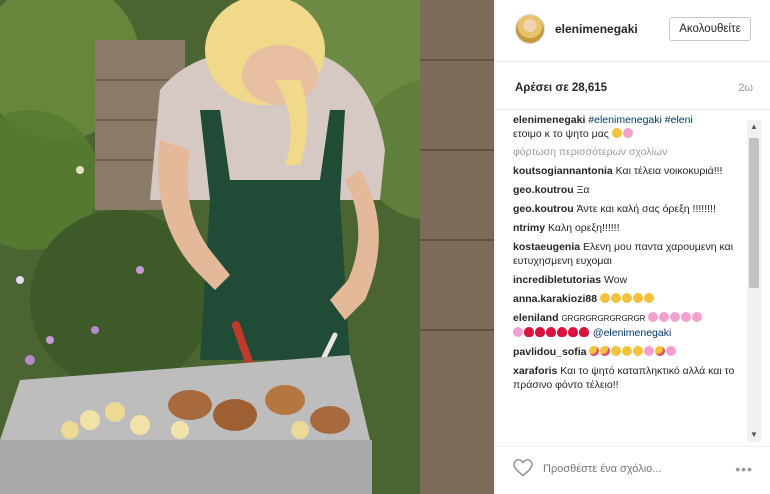 This screenshot has width=770, height=494. Describe the element at coordinates (530, 29) in the screenshot. I see `avatar` at that location.